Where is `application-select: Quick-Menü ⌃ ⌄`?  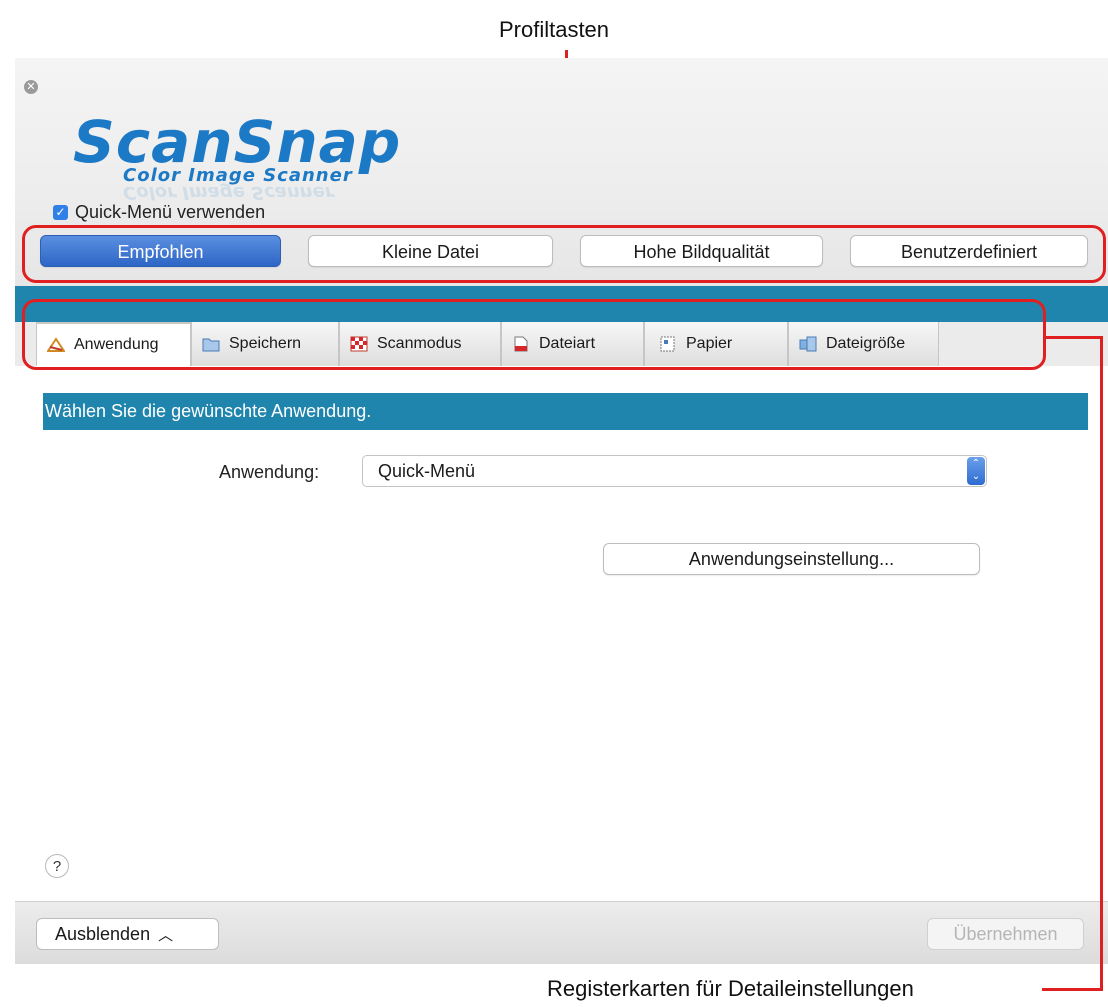 application-select: Quick-Menü ⌃ ⌄ is located at coordinates (674, 471).